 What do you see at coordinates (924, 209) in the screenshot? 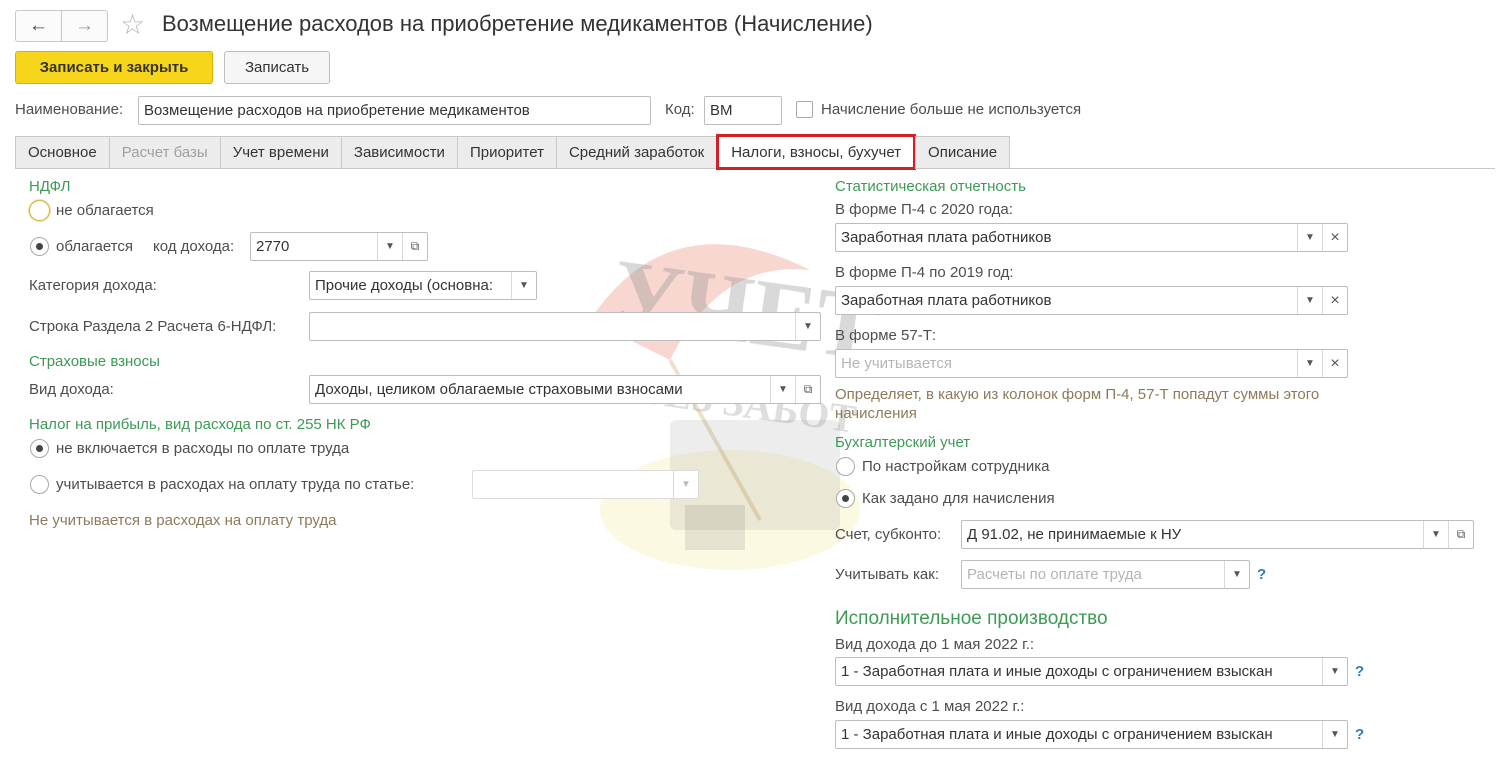
I see `p4-2020-label: В форме П-4 с 2020 года:` at bounding box center [924, 209].